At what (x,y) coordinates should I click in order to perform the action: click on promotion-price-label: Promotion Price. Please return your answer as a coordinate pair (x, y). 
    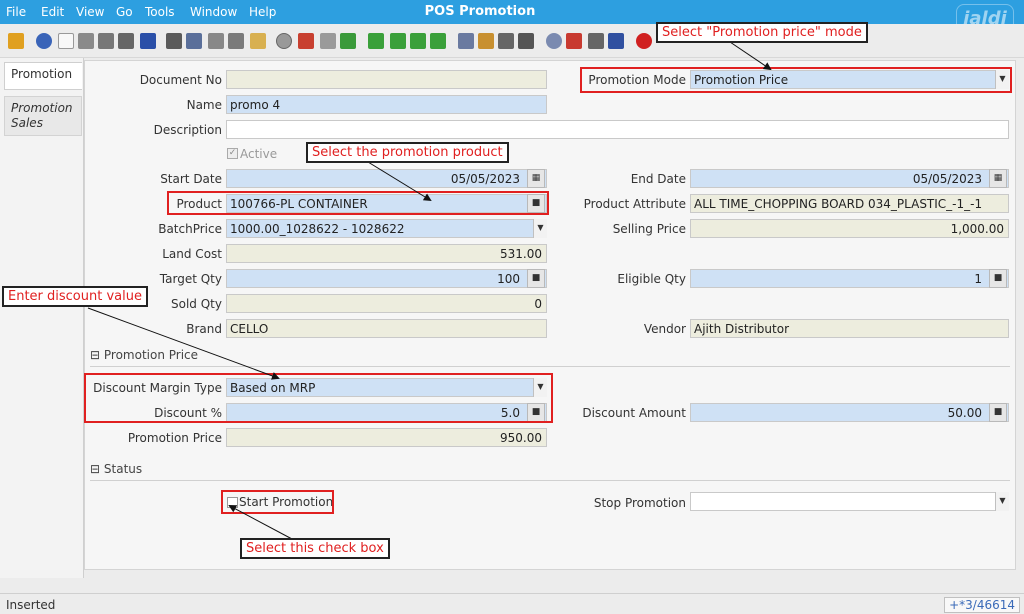
    Looking at the image, I should click on (174, 438).